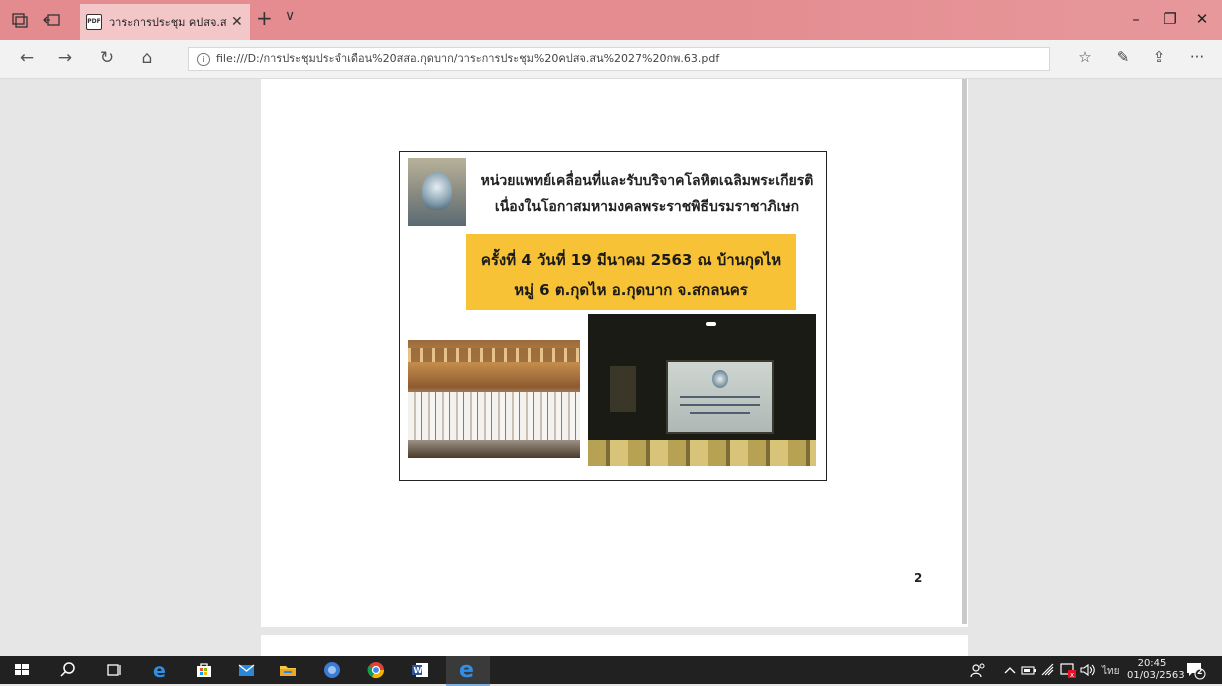 The width and height of the screenshot is (1222, 686). What do you see at coordinates (1028, 670) in the screenshot?
I see `battery-icon` at bounding box center [1028, 670].